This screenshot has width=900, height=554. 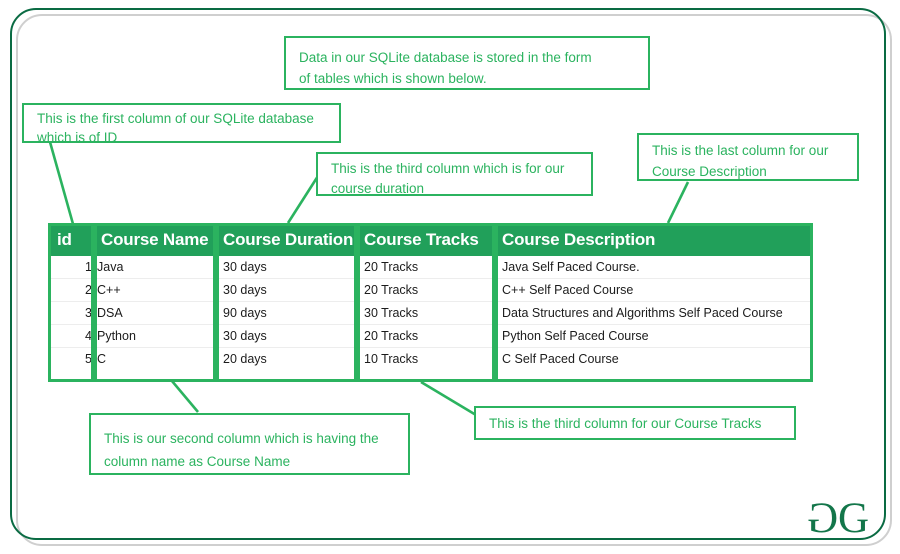 What do you see at coordinates (286, 240) in the screenshot?
I see `column-header-course-duration: Course Duration` at bounding box center [286, 240].